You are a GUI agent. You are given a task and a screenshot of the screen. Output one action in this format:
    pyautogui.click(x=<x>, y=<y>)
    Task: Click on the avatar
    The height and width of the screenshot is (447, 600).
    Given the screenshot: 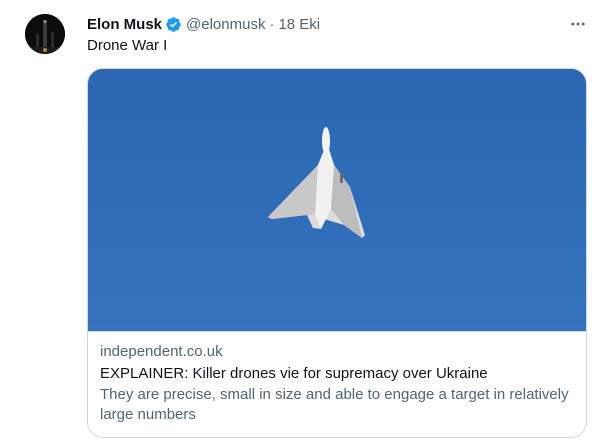 What is the action you would take?
    pyautogui.click(x=45, y=34)
    